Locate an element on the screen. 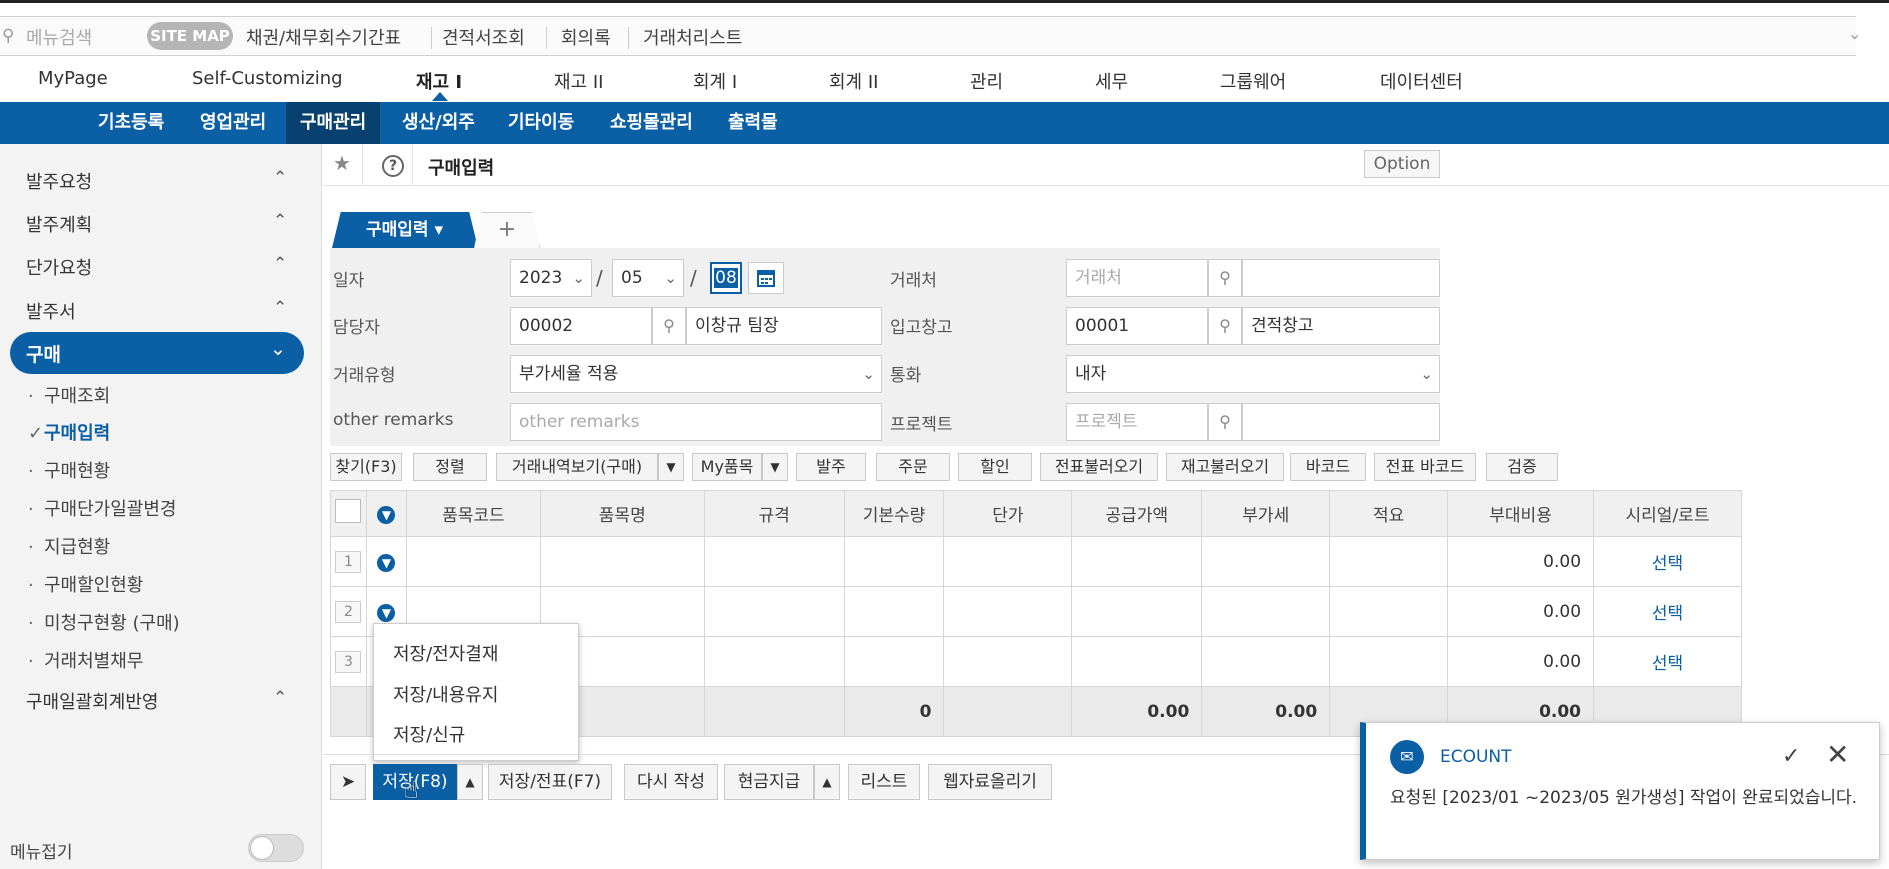 The height and width of the screenshot is (869, 1889). mainnav-accounting-1: 회계 I is located at coordinates (715, 81).